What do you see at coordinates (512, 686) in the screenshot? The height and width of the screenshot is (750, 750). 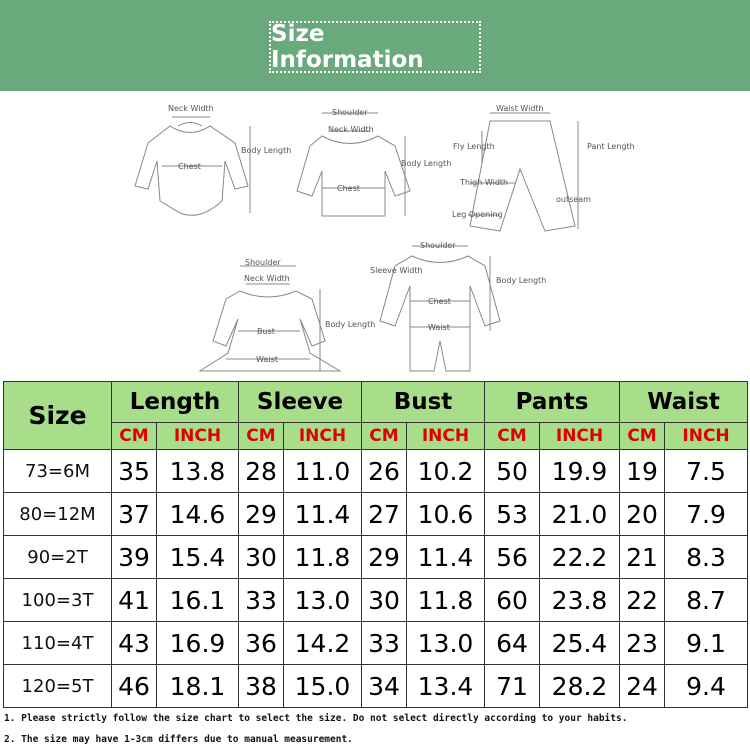 I see `value-cell: 71` at bounding box center [512, 686].